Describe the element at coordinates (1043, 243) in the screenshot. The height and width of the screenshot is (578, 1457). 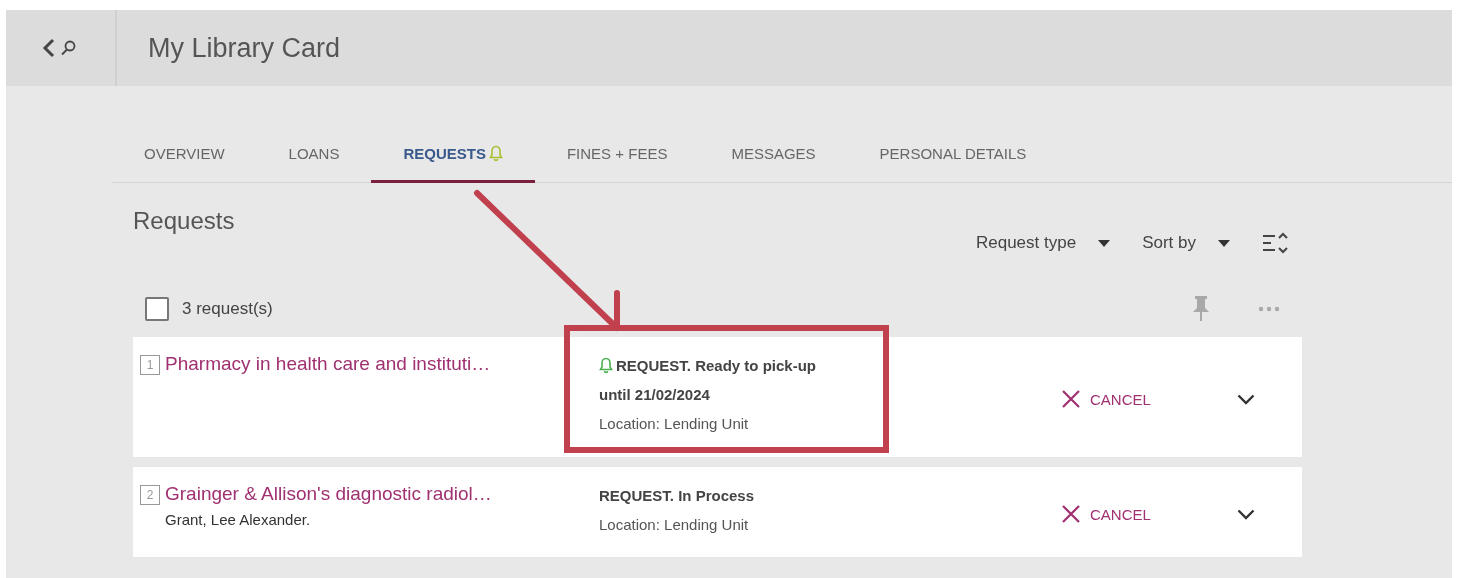
I see `filter-dropdown: Request type` at that location.